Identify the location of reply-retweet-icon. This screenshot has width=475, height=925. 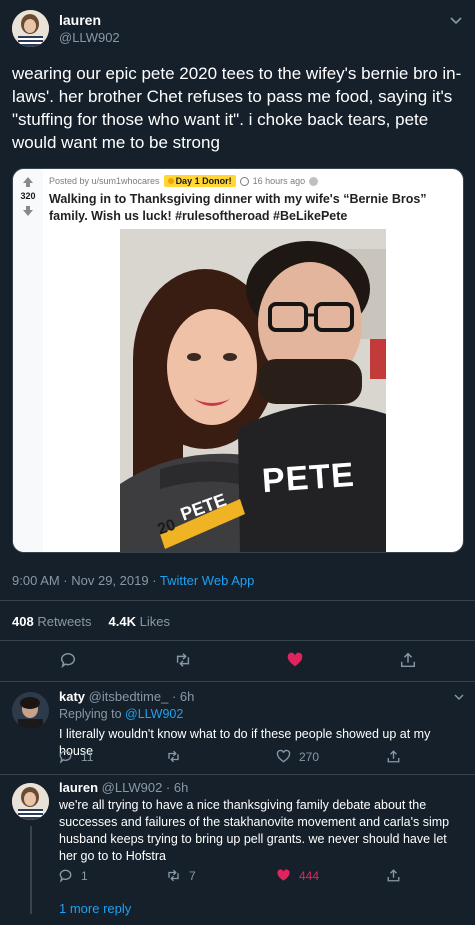
(173, 759).